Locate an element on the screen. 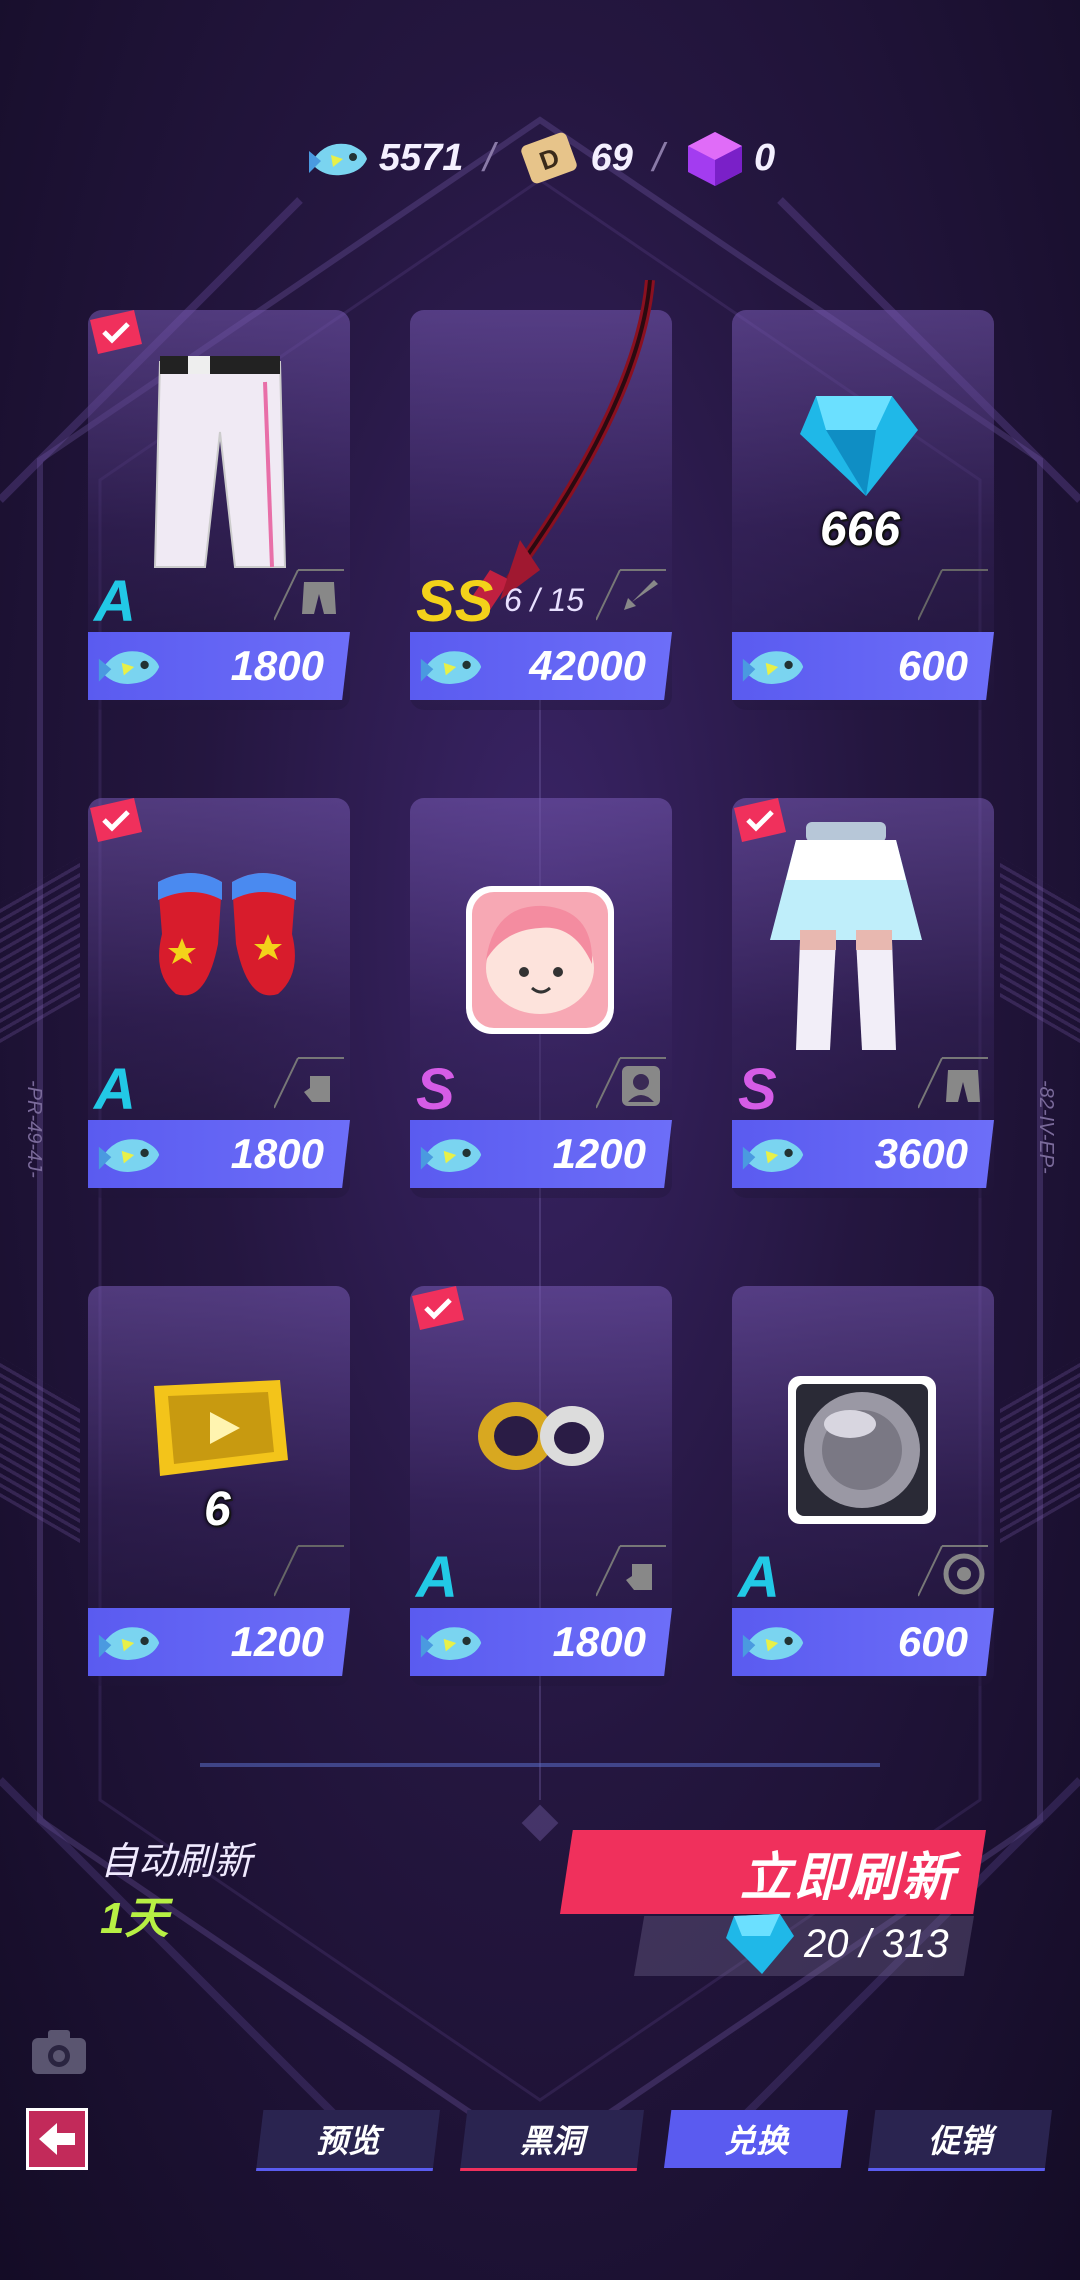  currency-ticket: D 69 is located at coordinates (574, 158).